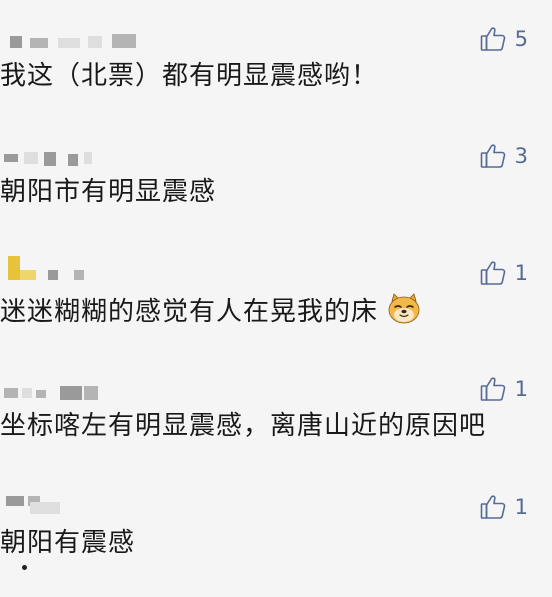 This screenshot has width=552, height=597. What do you see at coordinates (404, 308) in the screenshot?
I see `doge-emoji` at bounding box center [404, 308].